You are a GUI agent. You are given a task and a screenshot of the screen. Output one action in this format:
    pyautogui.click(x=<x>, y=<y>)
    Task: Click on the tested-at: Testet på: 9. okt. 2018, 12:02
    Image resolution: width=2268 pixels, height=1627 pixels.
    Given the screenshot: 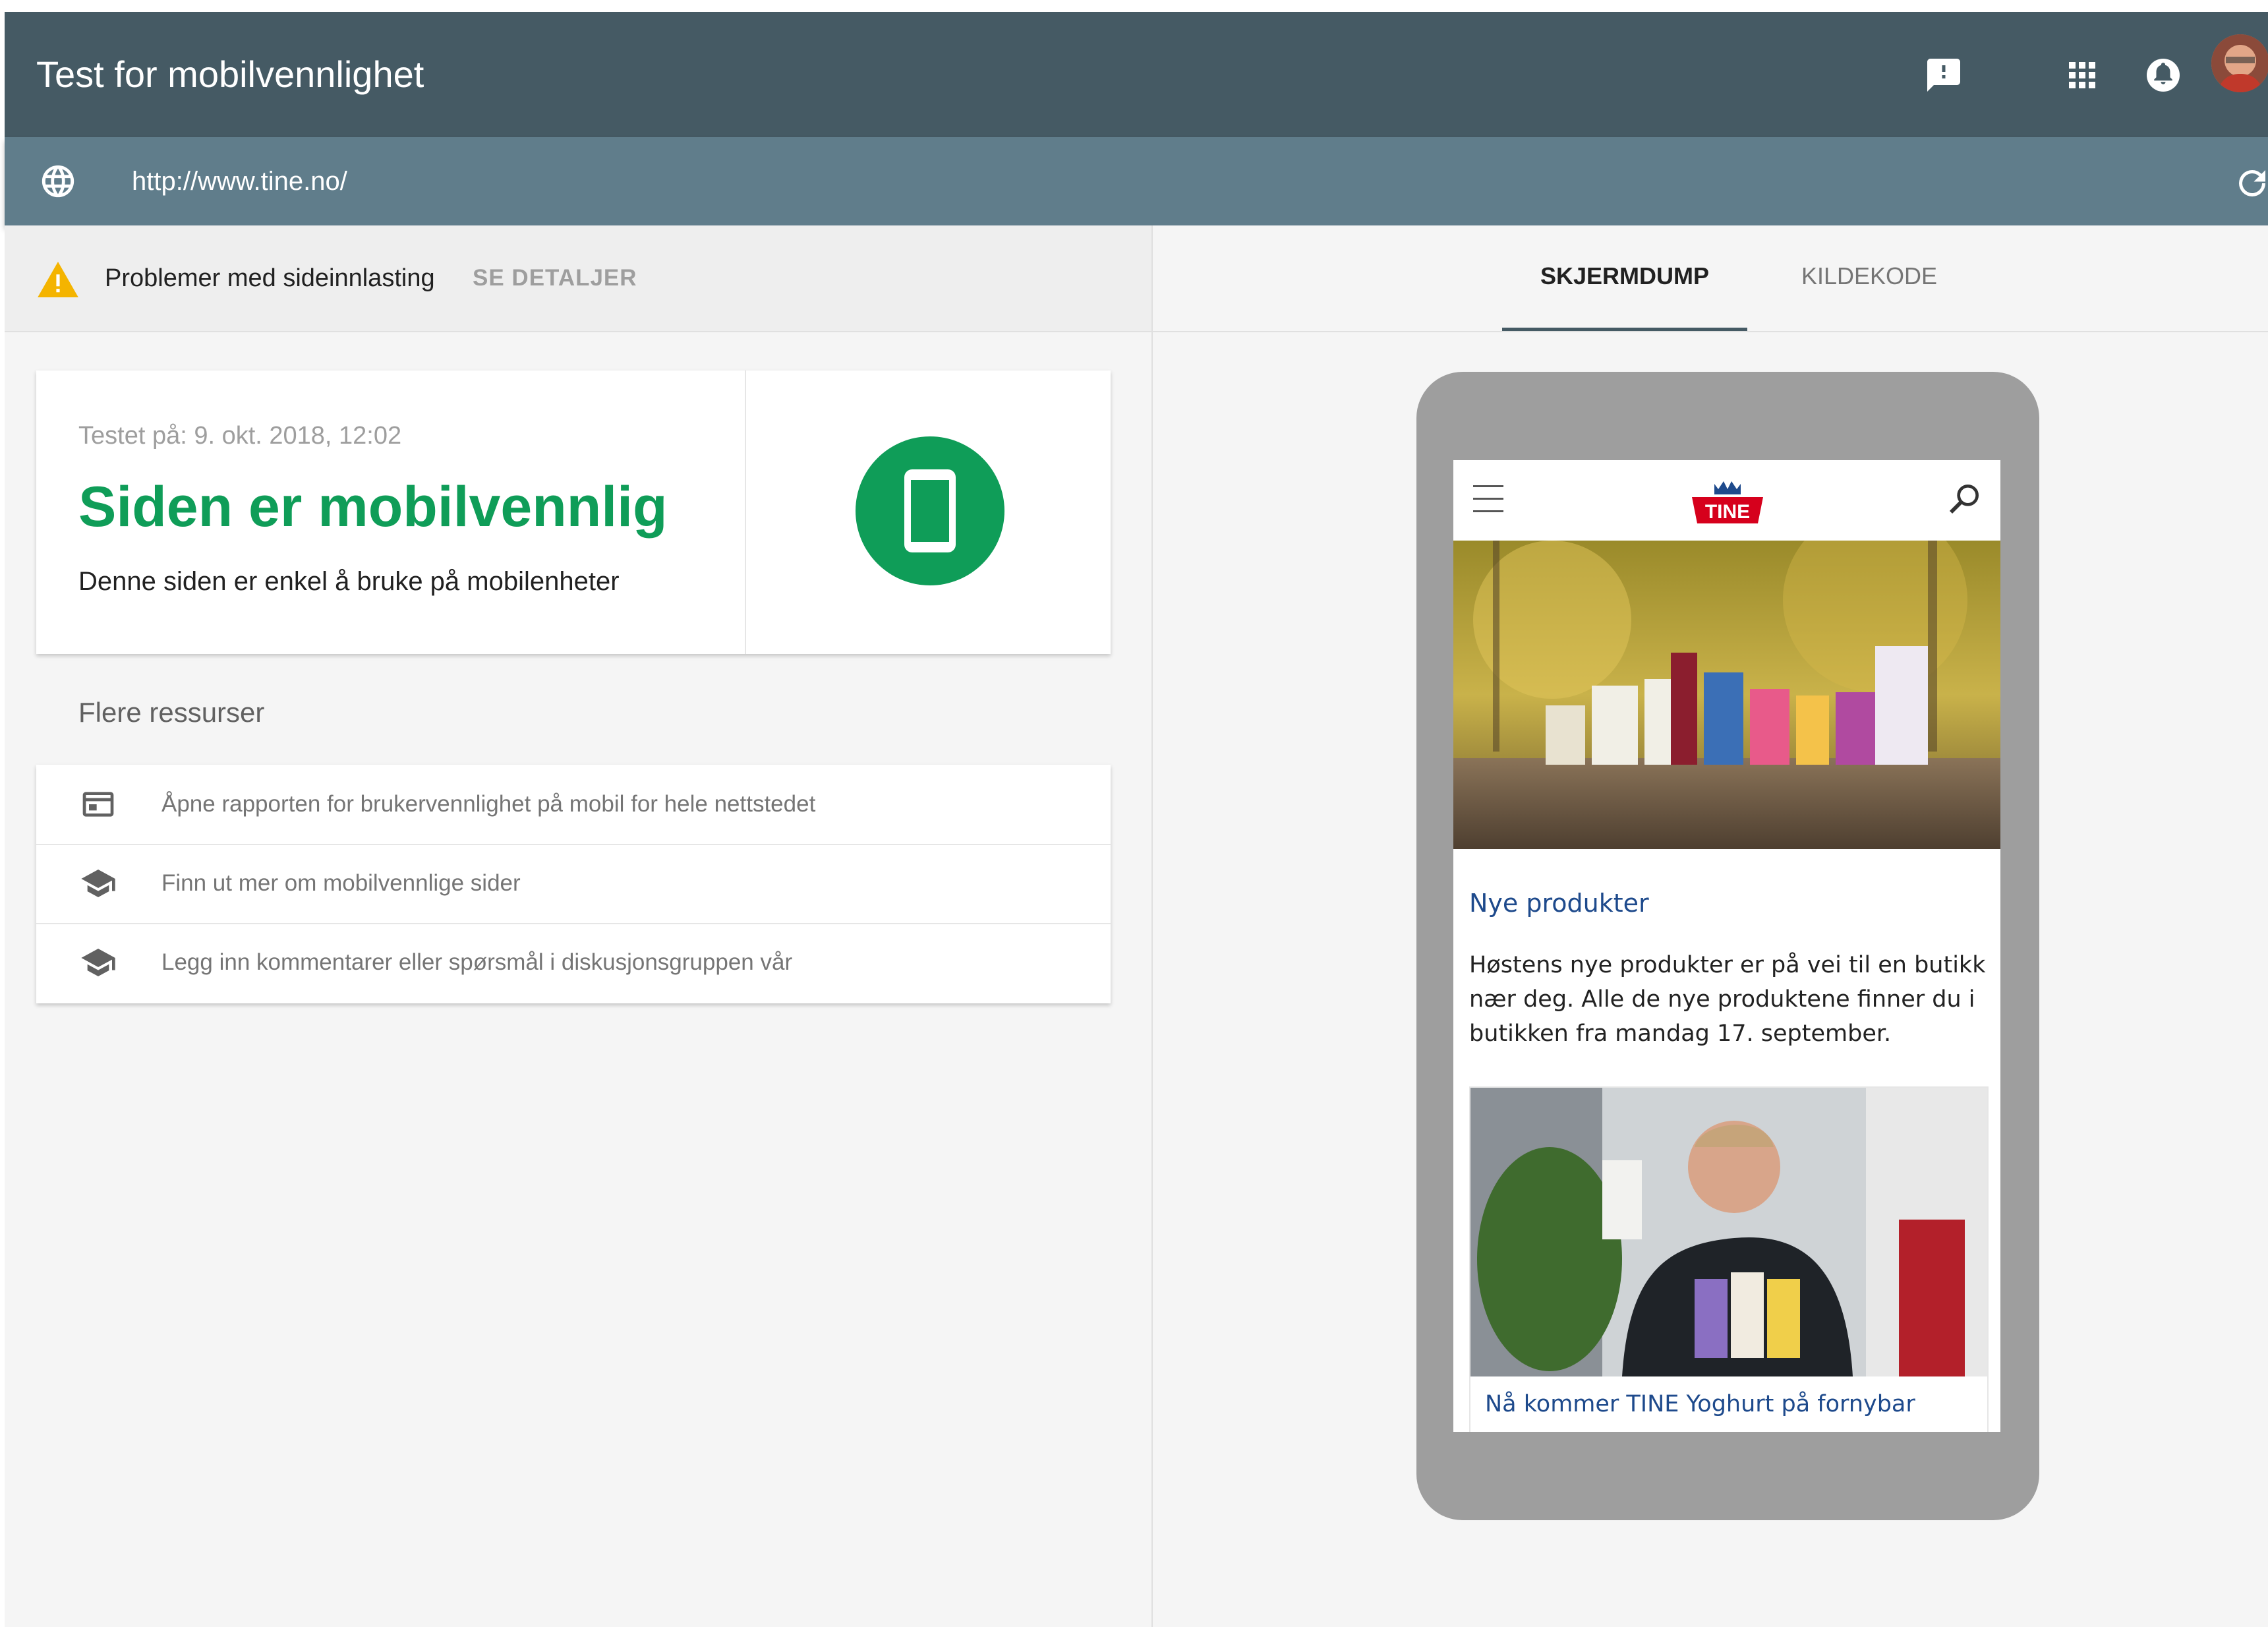 What is the action you would take?
    pyautogui.click(x=240, y=436)
    